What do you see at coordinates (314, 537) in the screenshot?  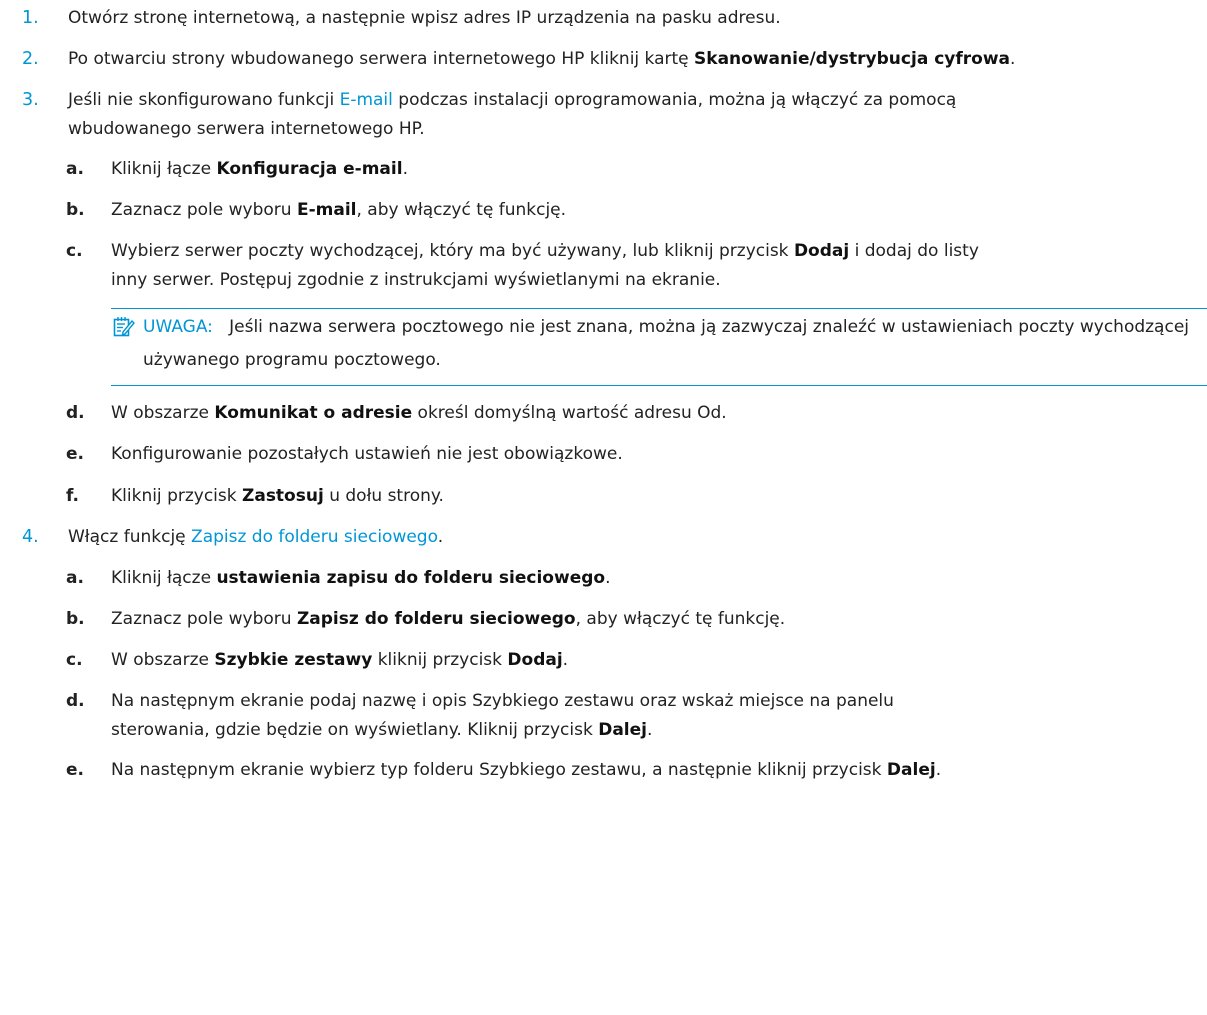 I see `save-to-folder-link: Zapisz do folderu sieciowego` at bounding box center [314, 537].